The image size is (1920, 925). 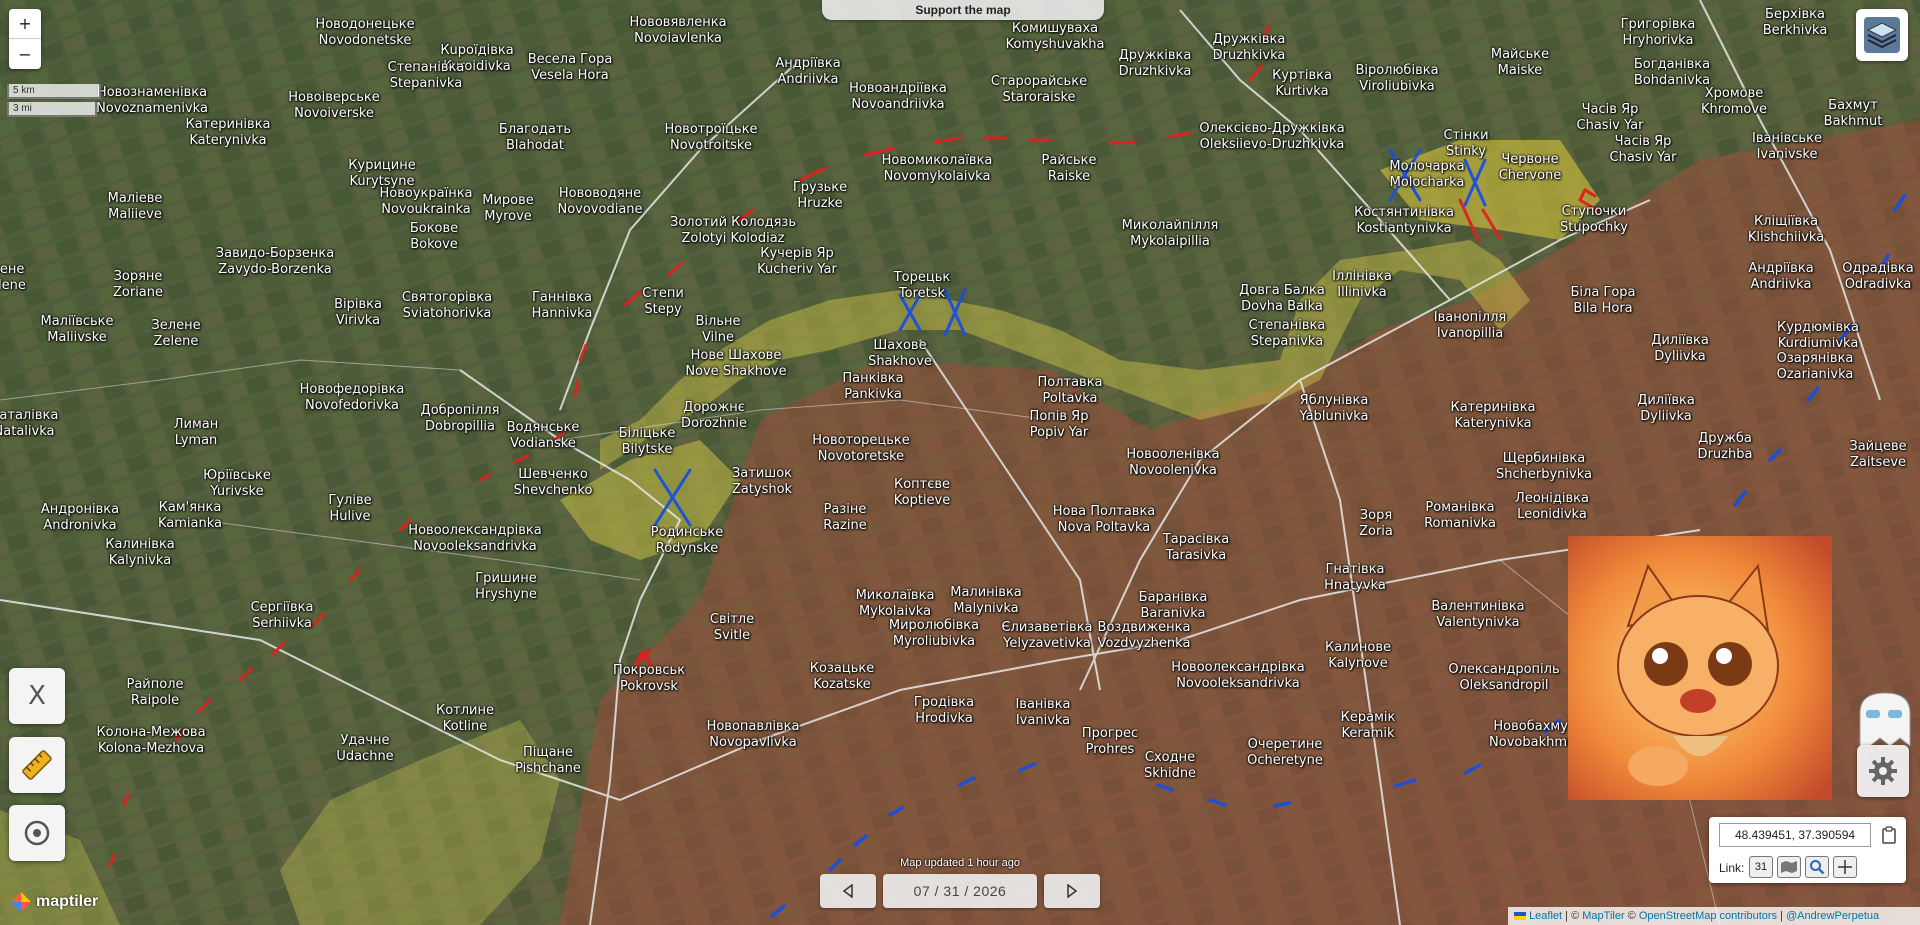 I want to click on layers-button, so click(x=1882, y=35).